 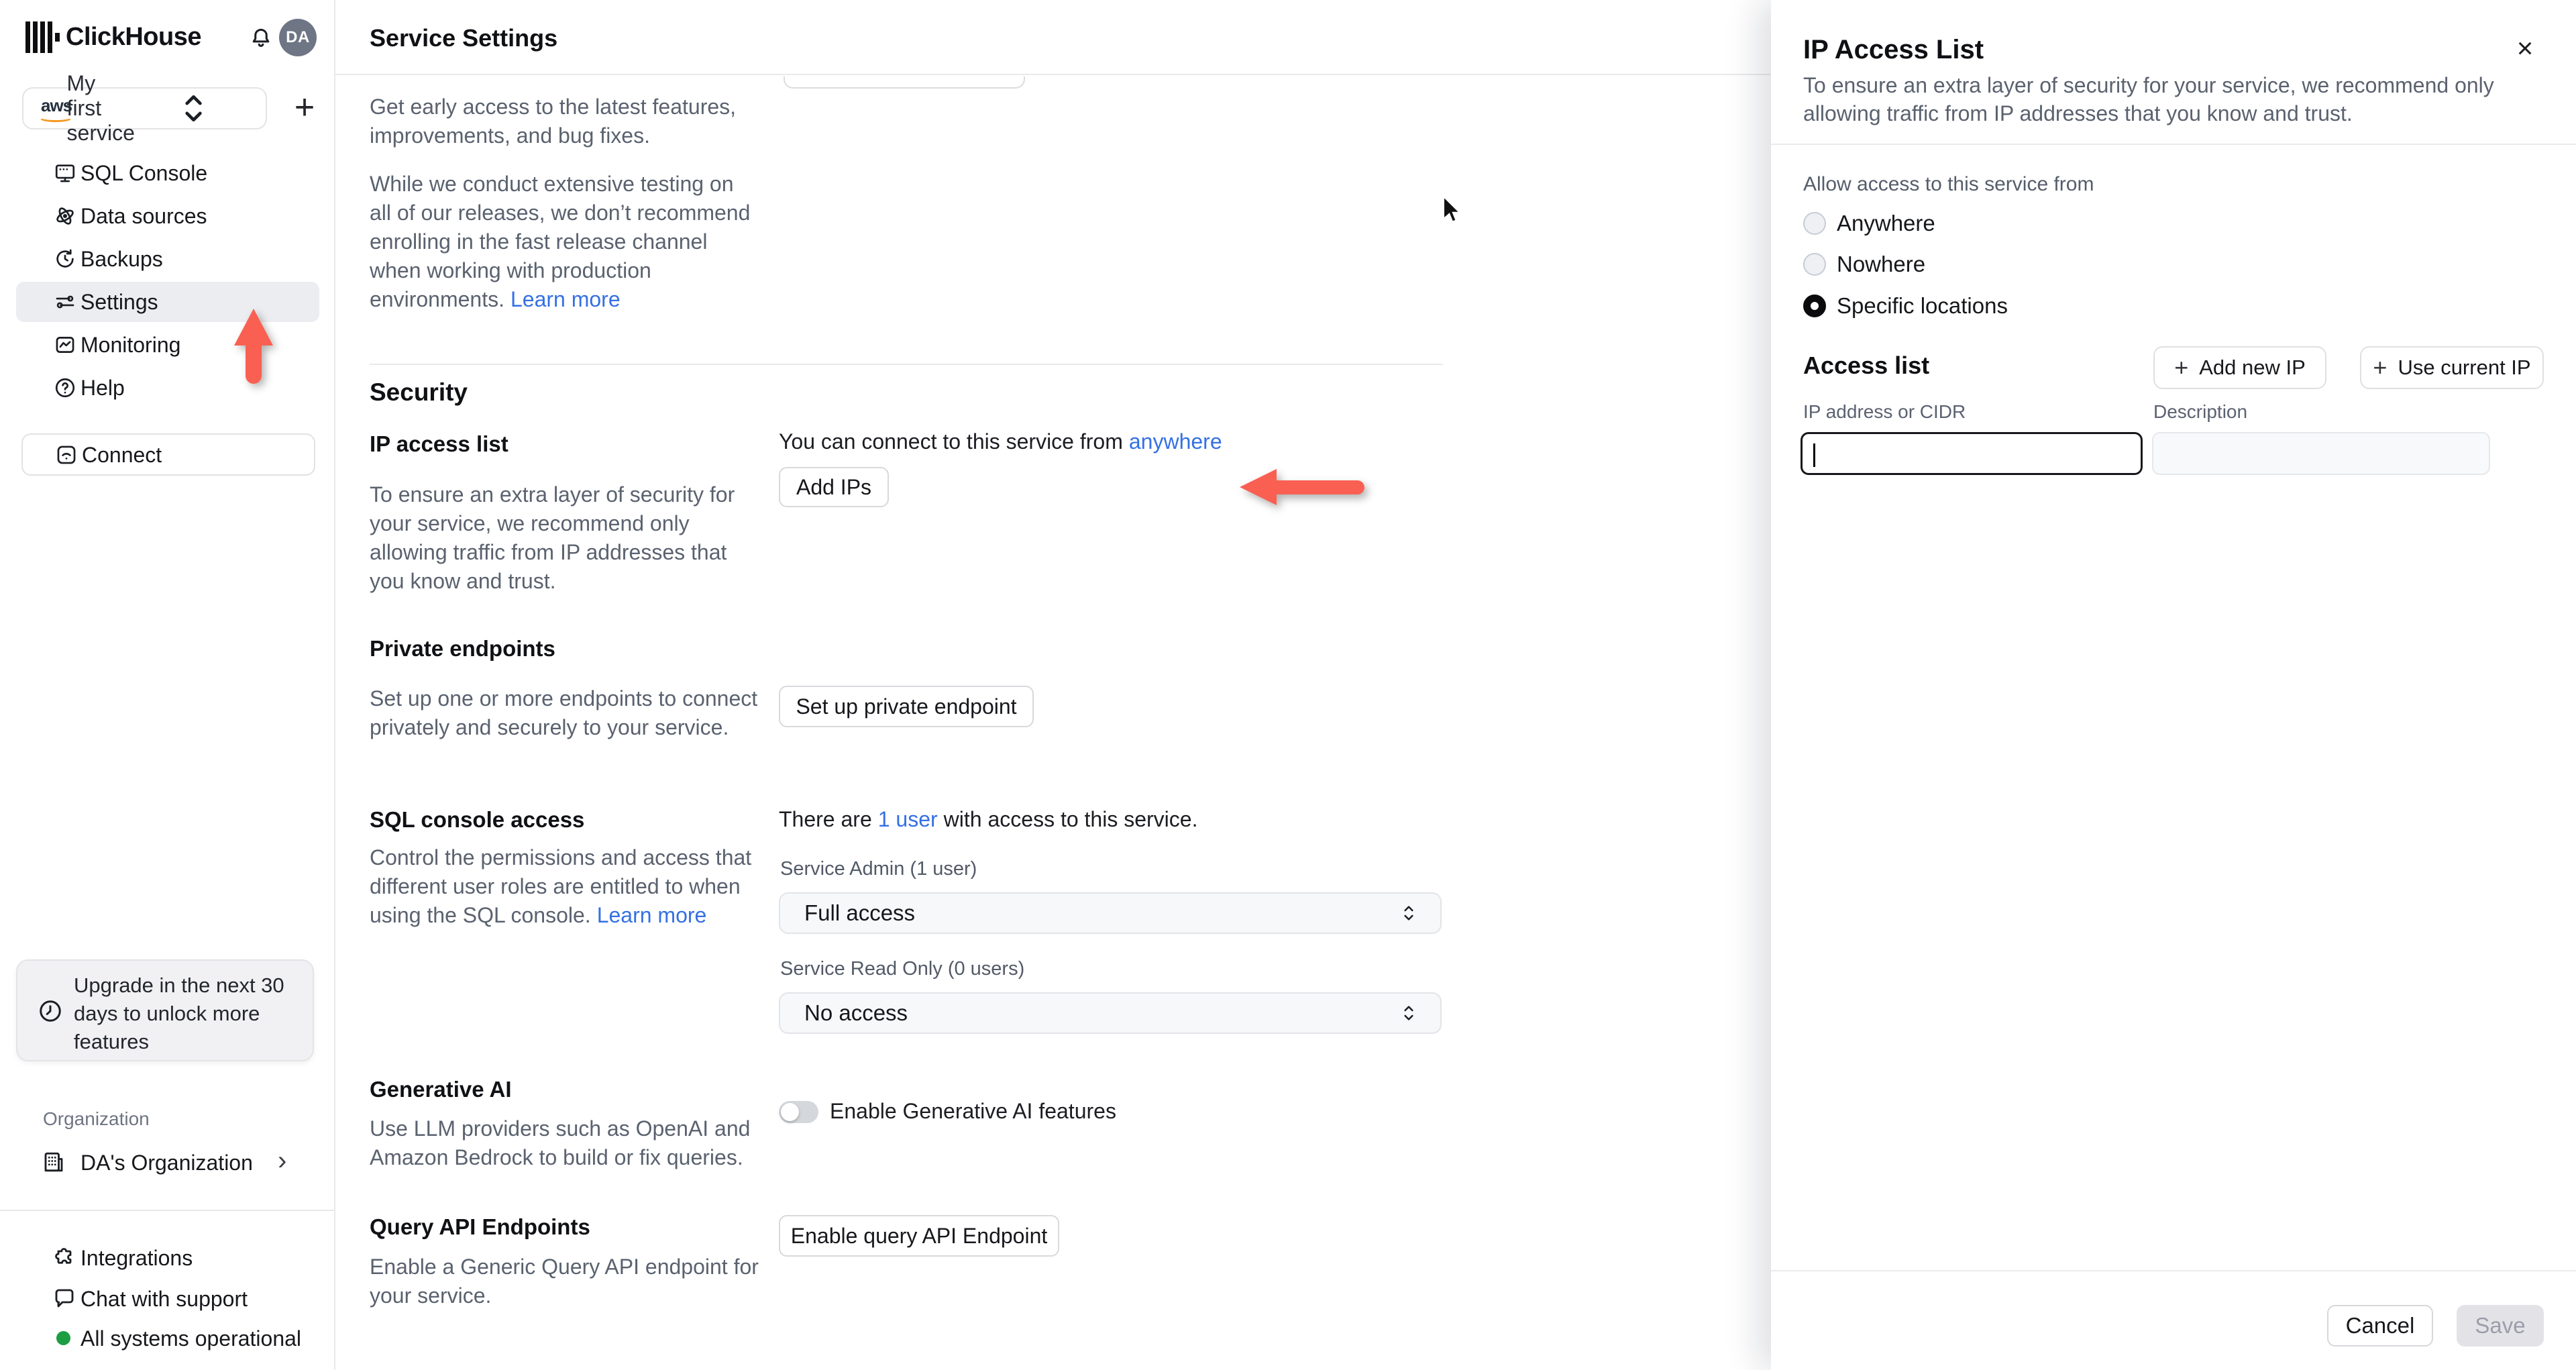 What do you see at coordinates (2380, 1326) in the screenshot?
I see `cancel-button: Cancel` at bounding box center [2380, 1326].